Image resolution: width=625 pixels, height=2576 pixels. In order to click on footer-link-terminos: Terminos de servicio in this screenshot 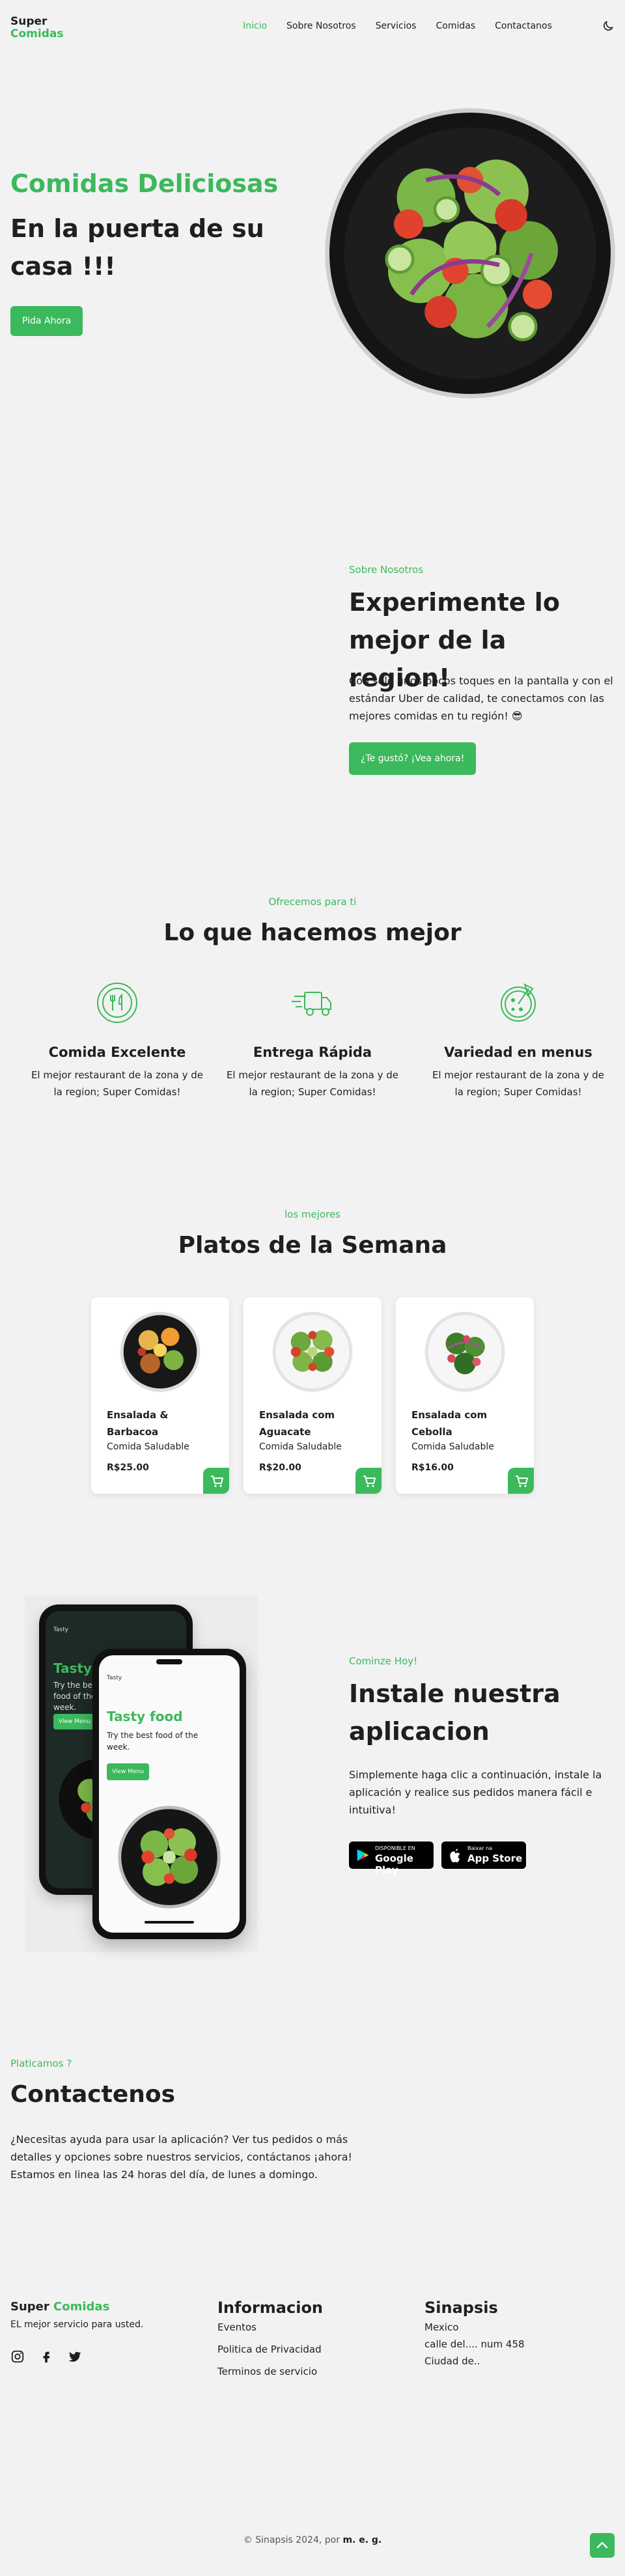, I will do `click(267, 2372)`.